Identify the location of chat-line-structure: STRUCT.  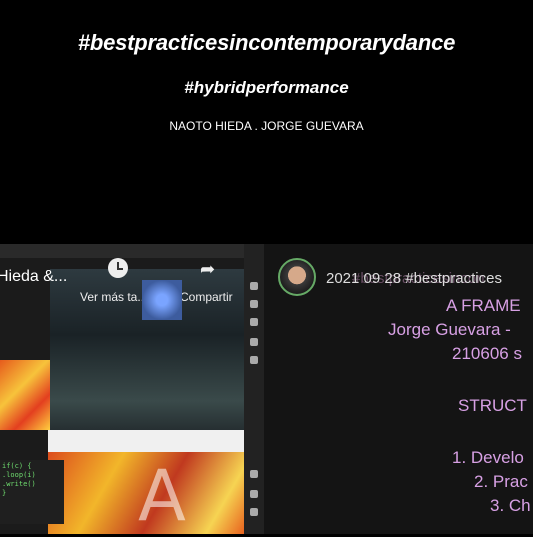
(492, 405).